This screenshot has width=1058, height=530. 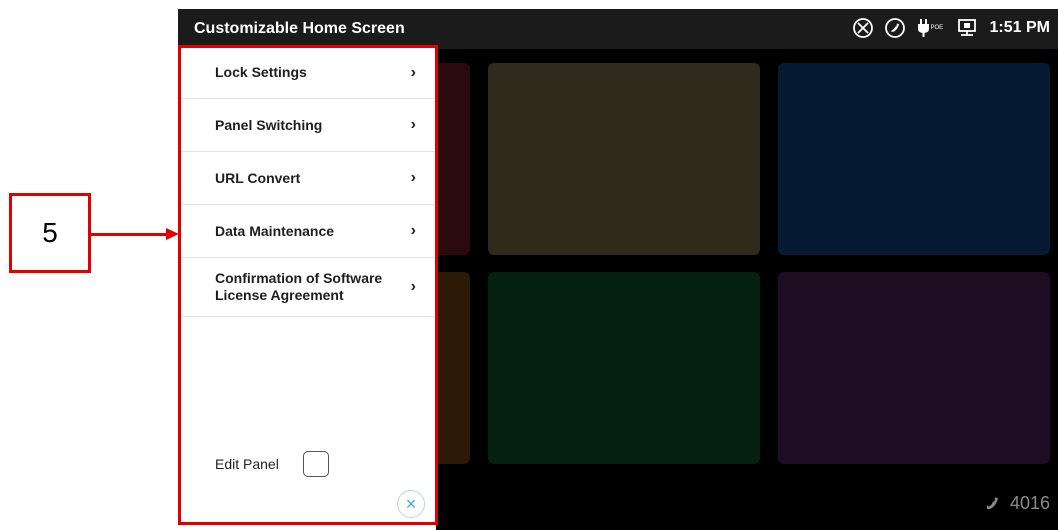 I want to click on status-bar: Customizable Home Screen POE 1:51 PM, so click(x=618, y=29).